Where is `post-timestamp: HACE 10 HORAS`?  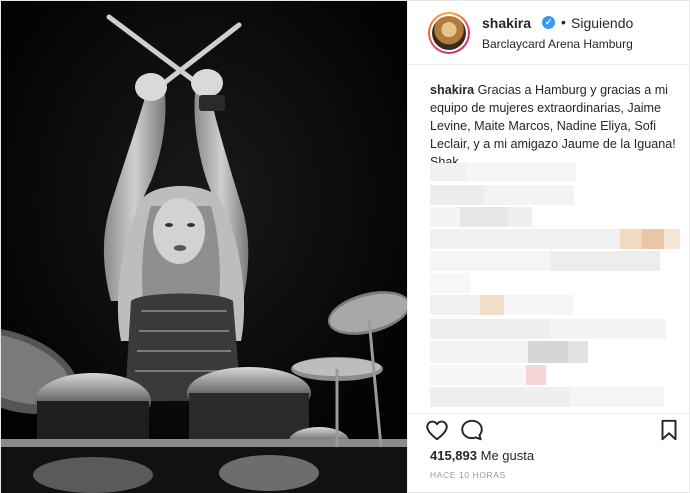 post-timestamp: HACE 10 HORAS is located at coordinates (468, 475).